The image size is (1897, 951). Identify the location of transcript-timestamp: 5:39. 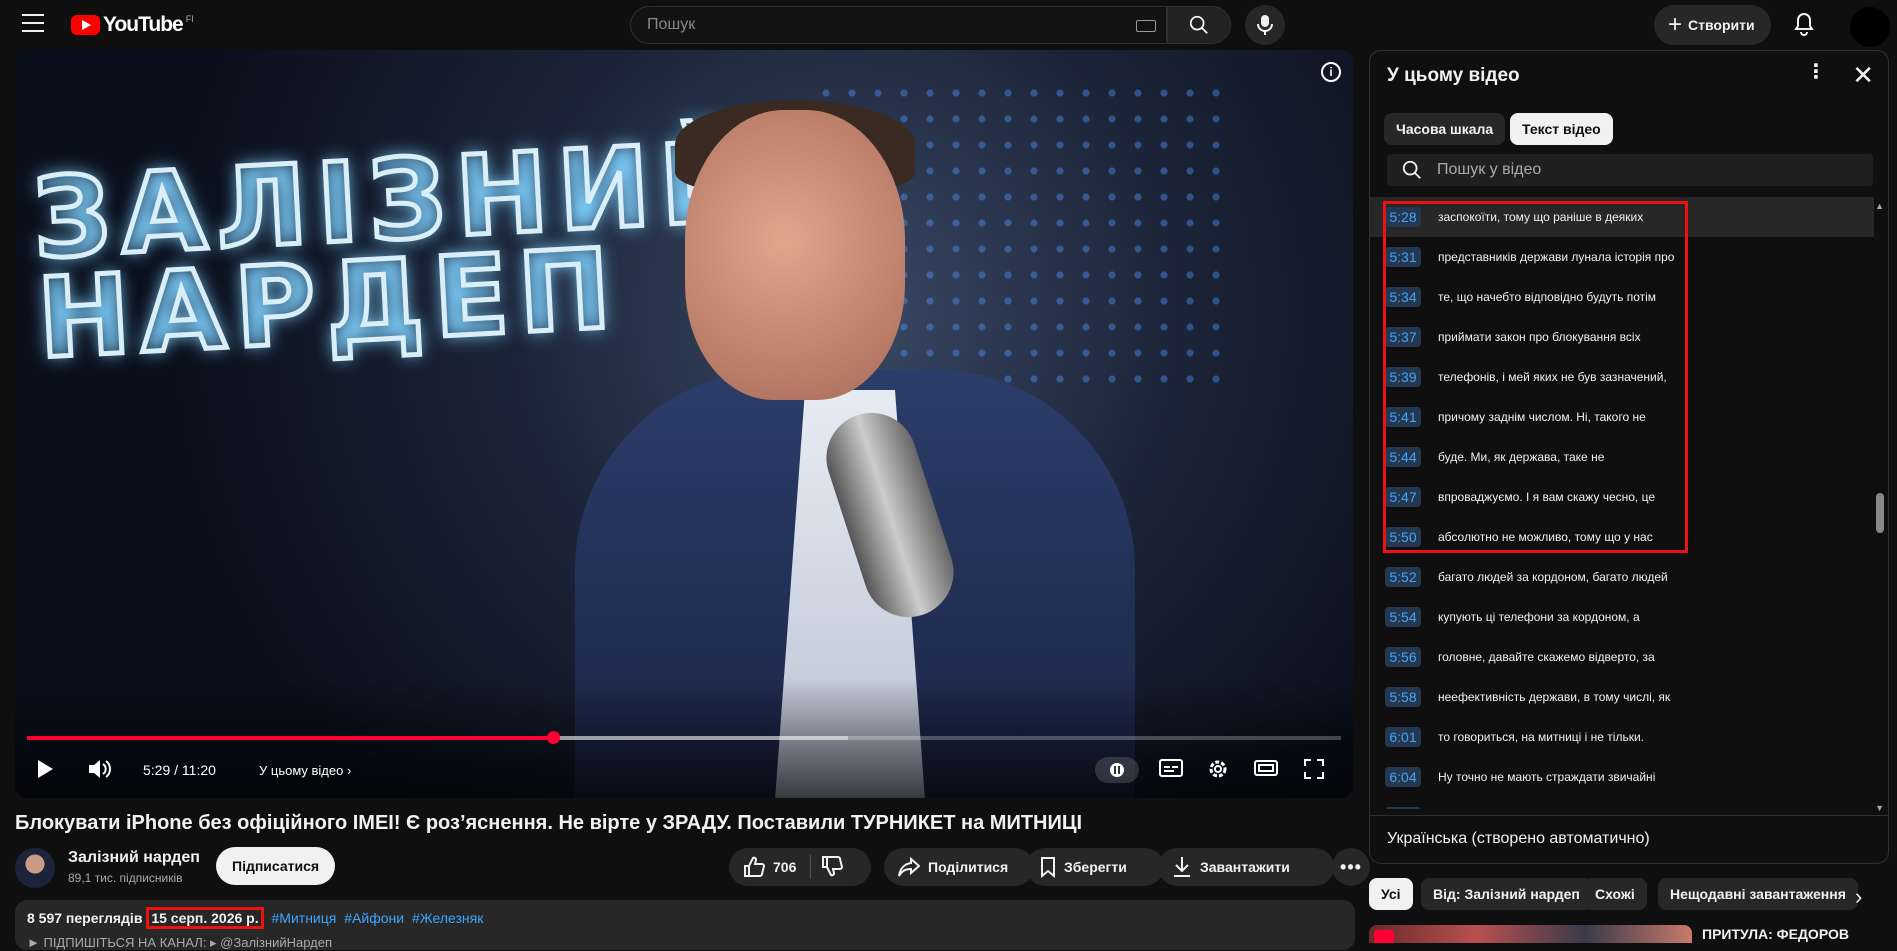
(1403, 377).